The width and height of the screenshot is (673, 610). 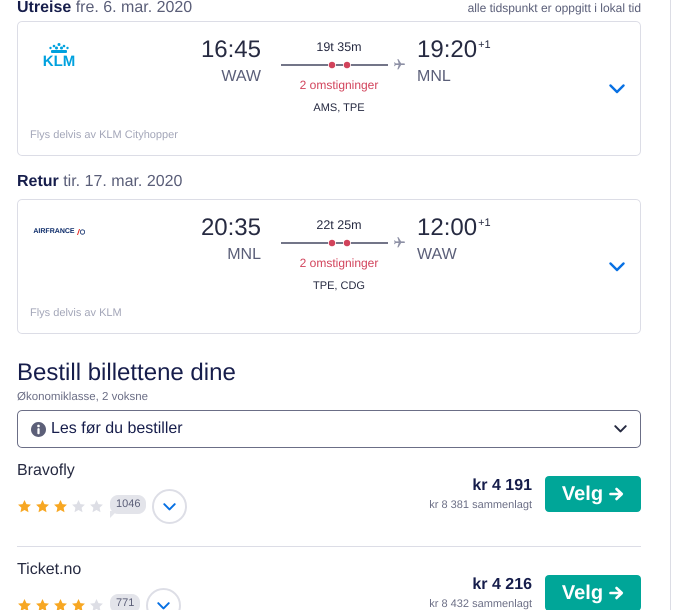 What do you see at coordinates (230, 50) in the screenshot?
I see `departure-time: 16:45` at bounding box center [230, 50].